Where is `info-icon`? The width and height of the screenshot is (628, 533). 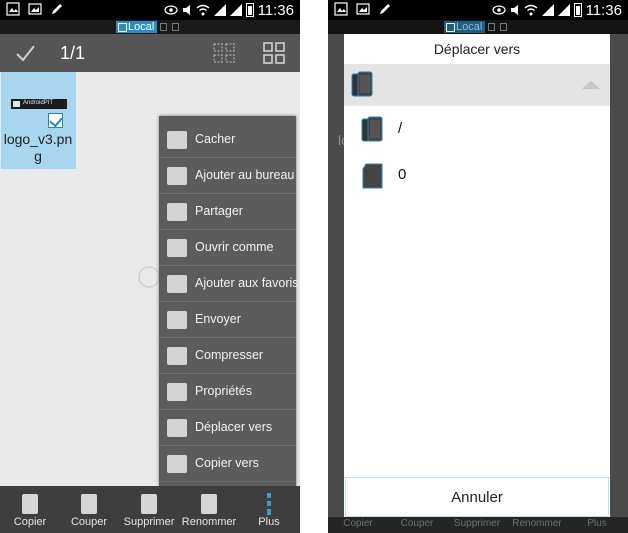
info-icon is located at coordinates (177, 392).